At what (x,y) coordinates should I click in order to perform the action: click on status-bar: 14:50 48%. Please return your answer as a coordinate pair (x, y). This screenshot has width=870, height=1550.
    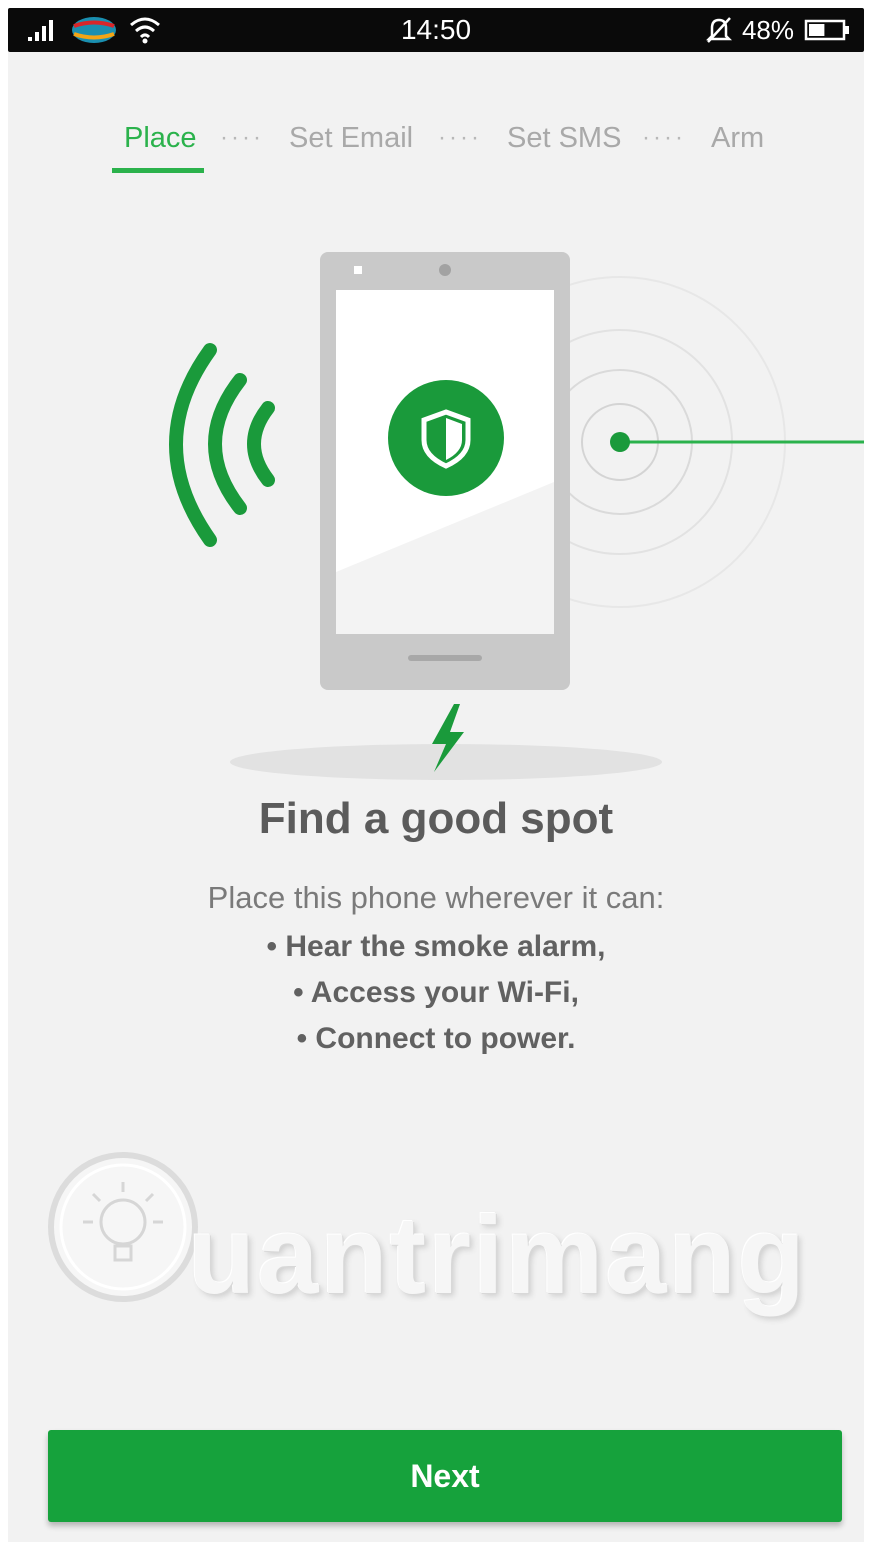
    Looking at the image, I should click on (436, 30).